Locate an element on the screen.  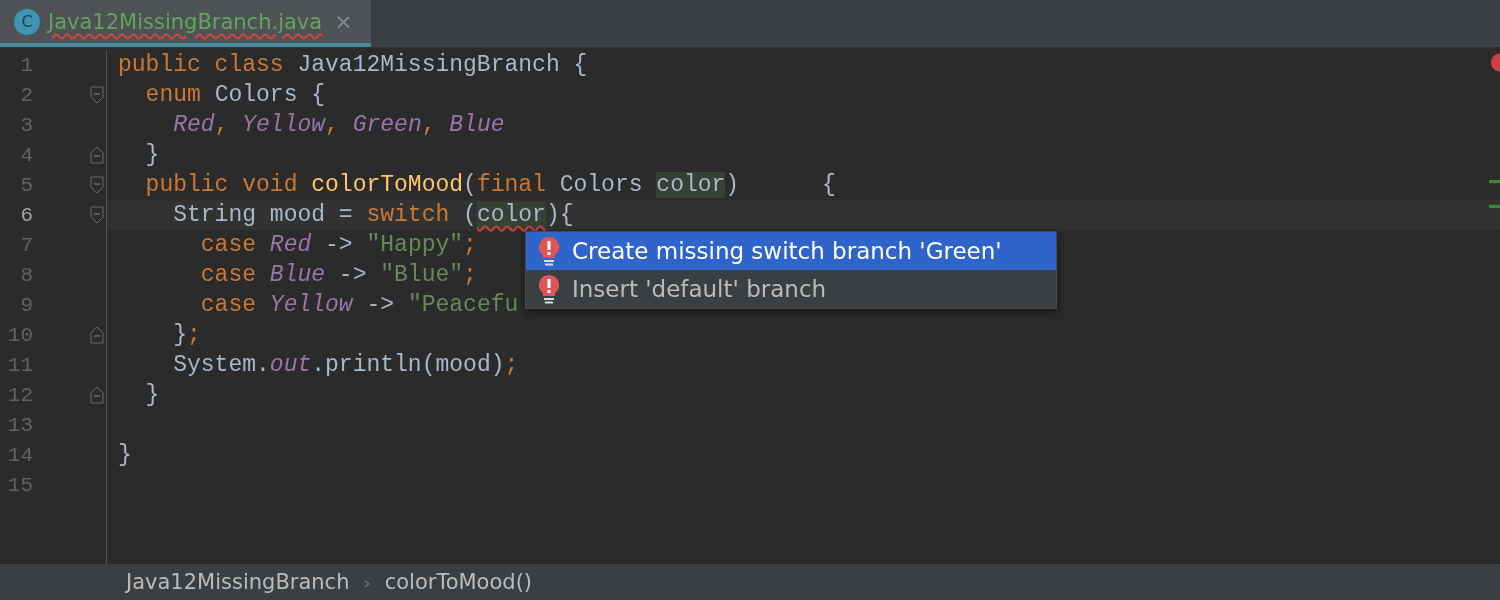
code-line: case Red -> "Happy"; is located at coordinates (338, 245).